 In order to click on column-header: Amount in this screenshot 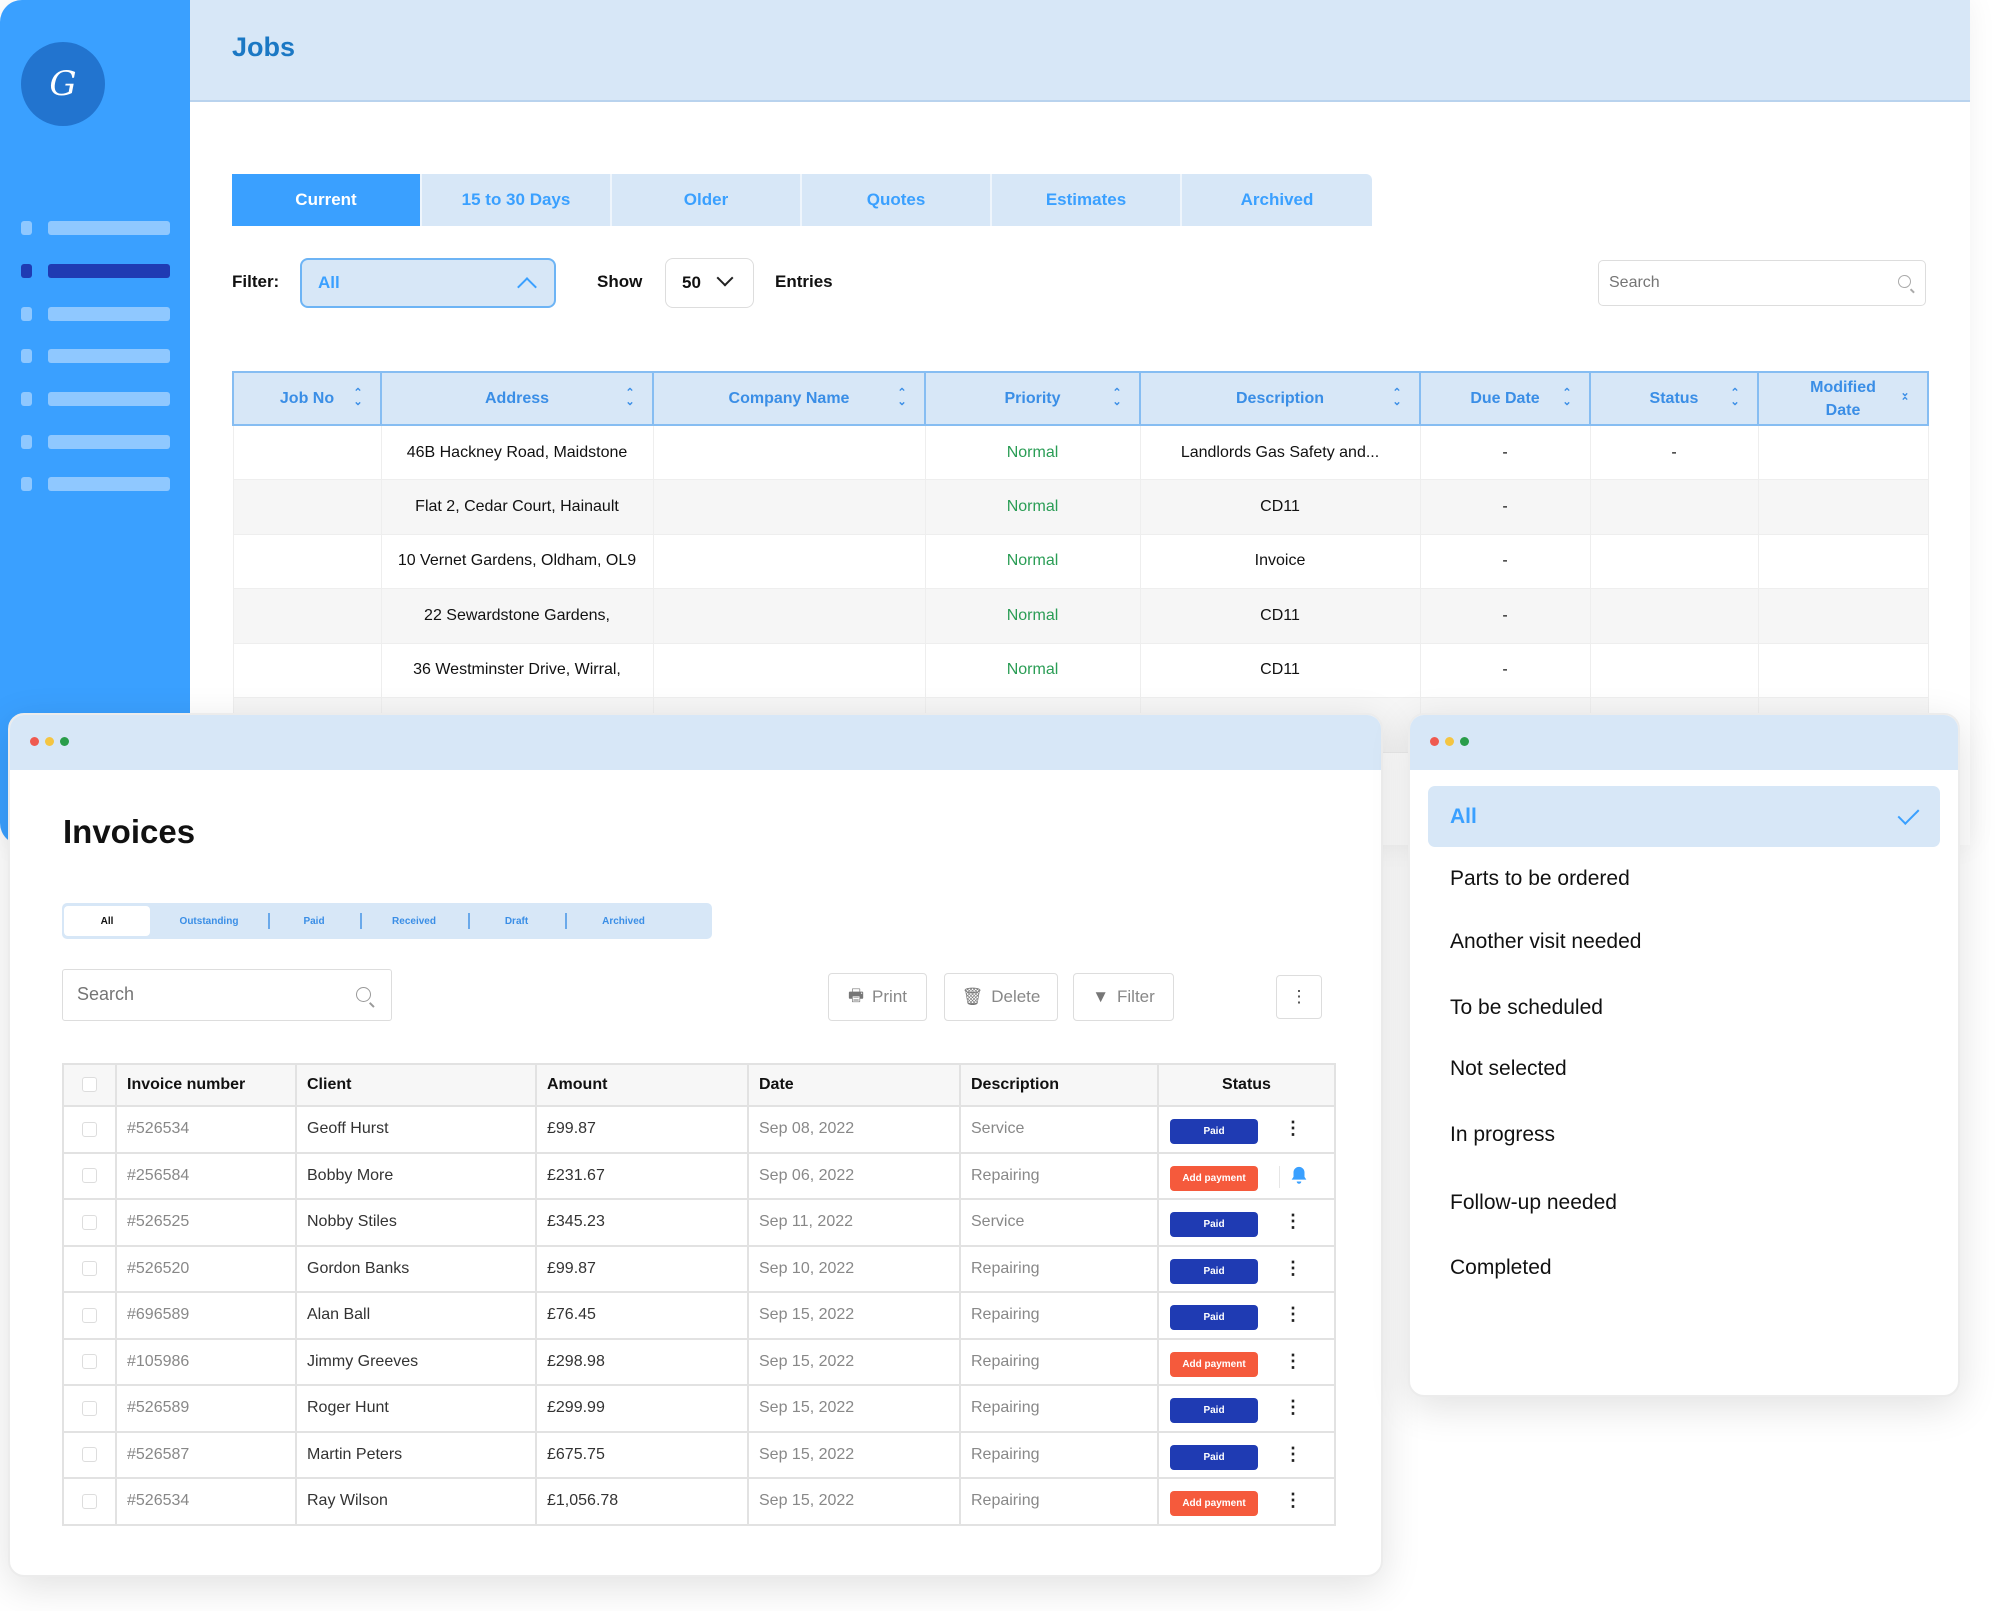, I will do `click(642, 1085)`.